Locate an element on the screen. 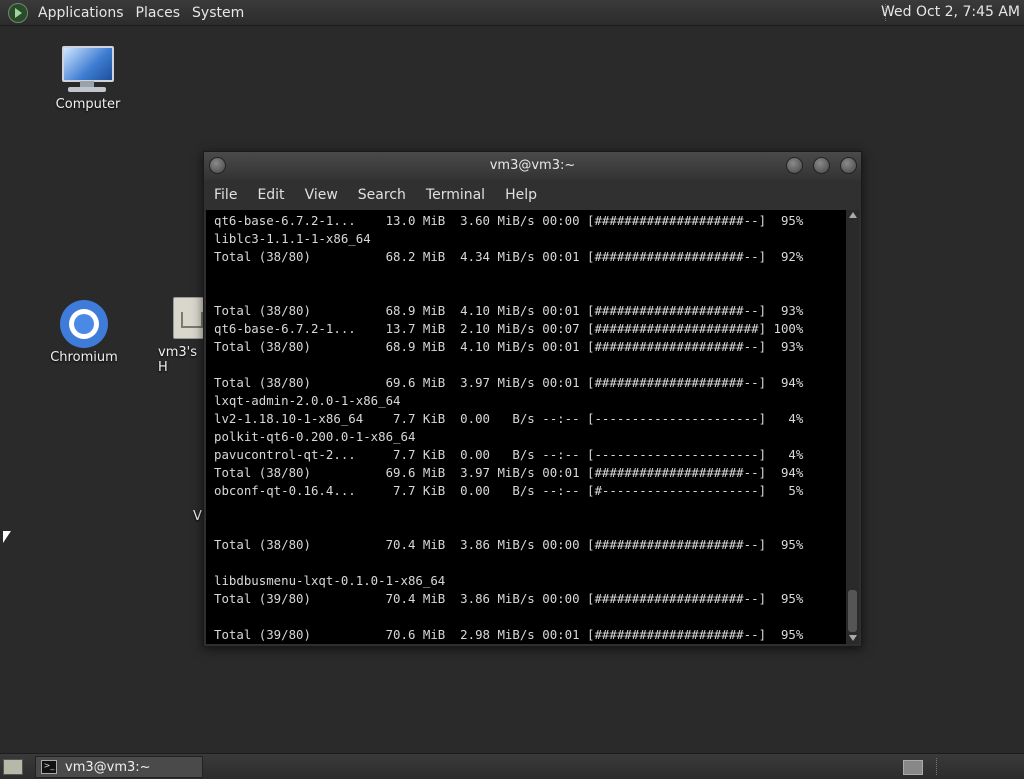  scroll-up-icon is located at coordinates (853, 215).